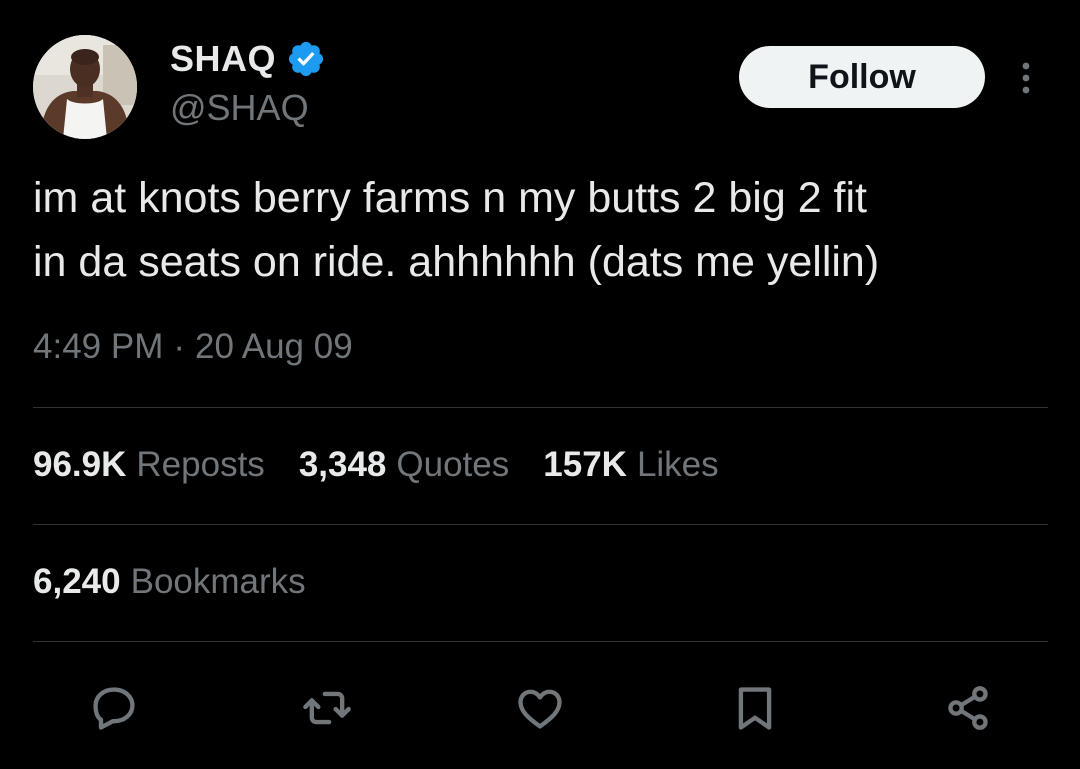 Image resolution: width=1080 pixels, height=769 pixels. I want to click on bookmark-icon, so click(755, 708).